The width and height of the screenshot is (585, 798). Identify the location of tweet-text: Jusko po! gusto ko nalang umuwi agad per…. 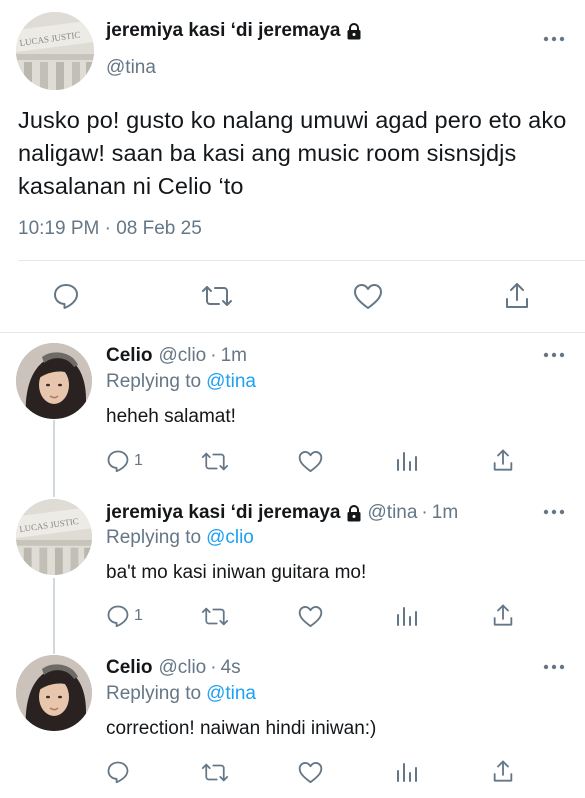
(292, 153).